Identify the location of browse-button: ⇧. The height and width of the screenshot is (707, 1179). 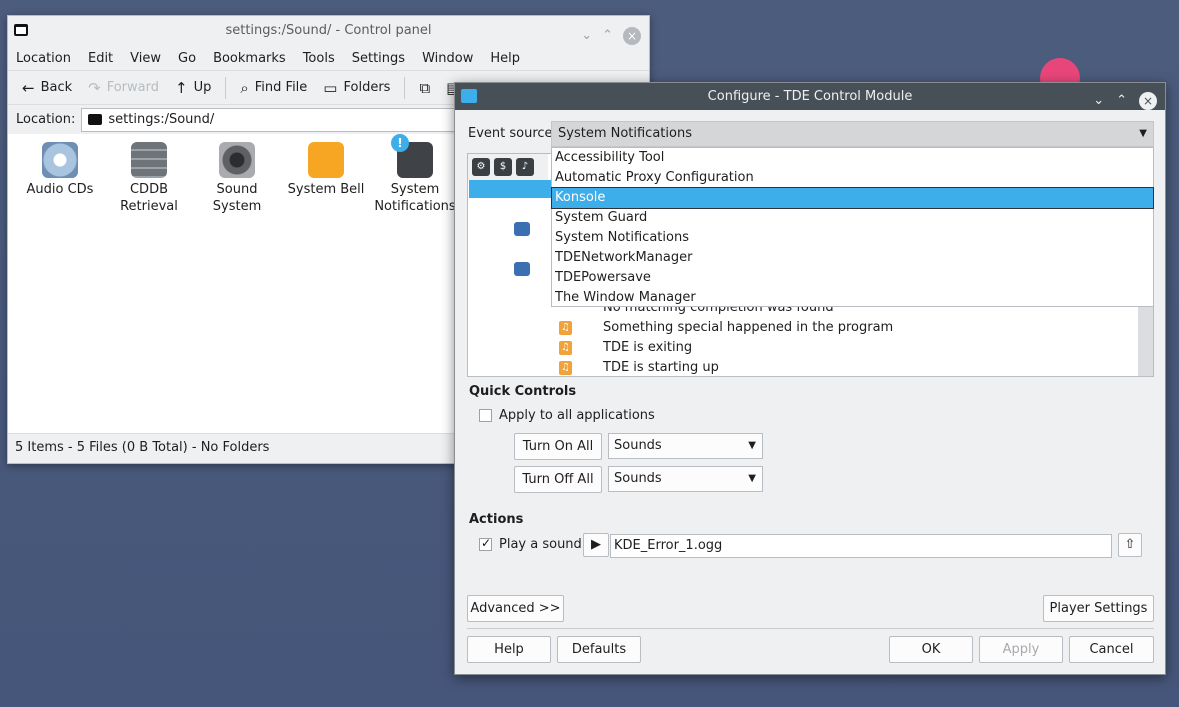
(1130, 545).